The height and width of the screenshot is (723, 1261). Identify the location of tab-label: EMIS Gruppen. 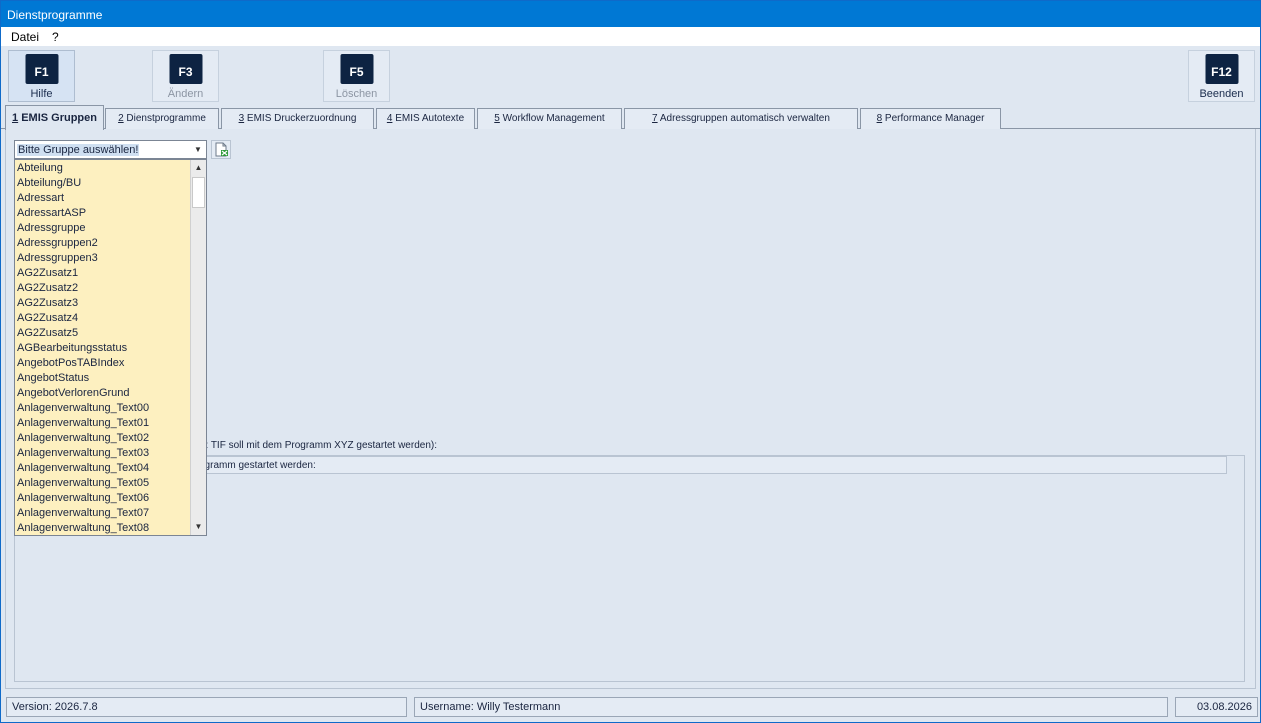
(57, 118).